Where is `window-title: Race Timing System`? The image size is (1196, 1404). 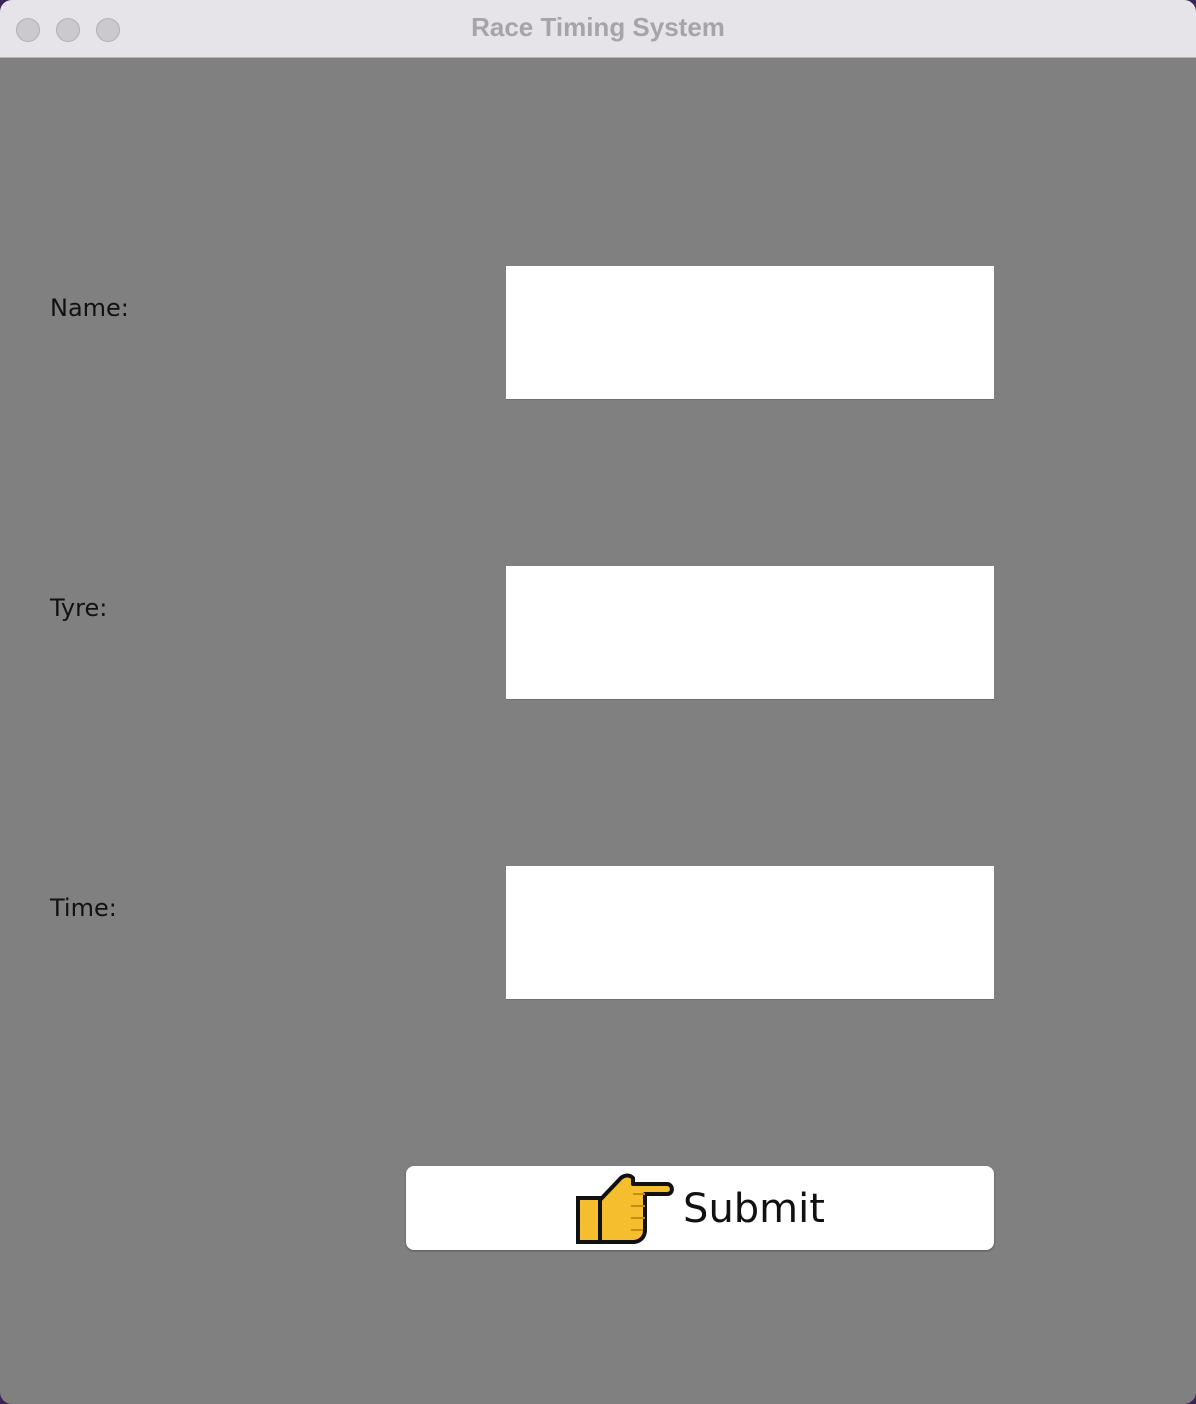 window-title: Race Timing System is located at coordinates (598, 27).